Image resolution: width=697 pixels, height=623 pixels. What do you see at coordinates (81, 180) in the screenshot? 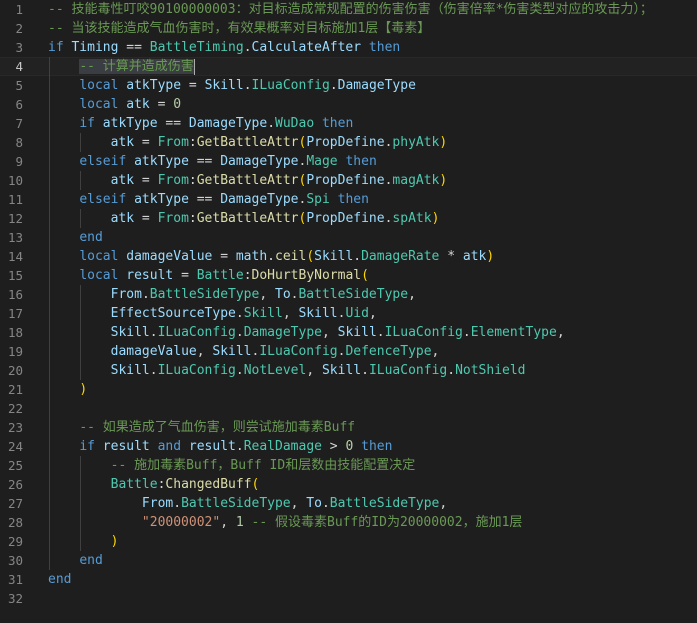
I see `indent-guide` at bounding box center [81, 180].